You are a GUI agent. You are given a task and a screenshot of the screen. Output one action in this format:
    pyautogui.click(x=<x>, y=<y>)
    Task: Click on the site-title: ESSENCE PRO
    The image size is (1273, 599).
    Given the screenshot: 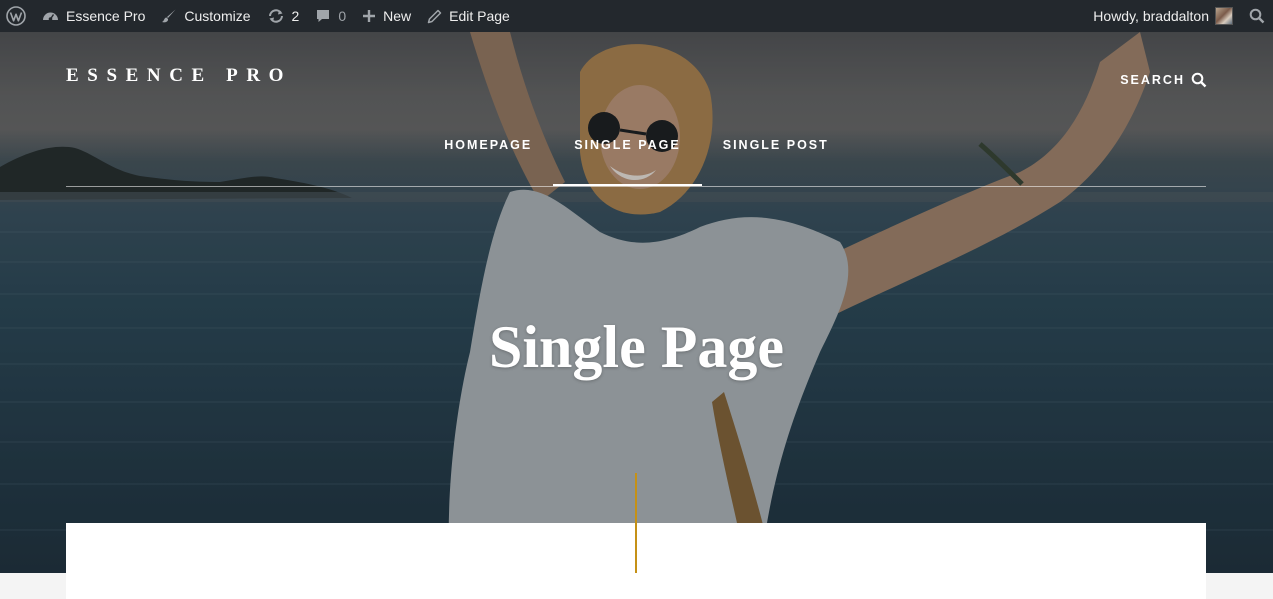 What is the action you would take?
    pyautogui.click(x=179, y=76)
    